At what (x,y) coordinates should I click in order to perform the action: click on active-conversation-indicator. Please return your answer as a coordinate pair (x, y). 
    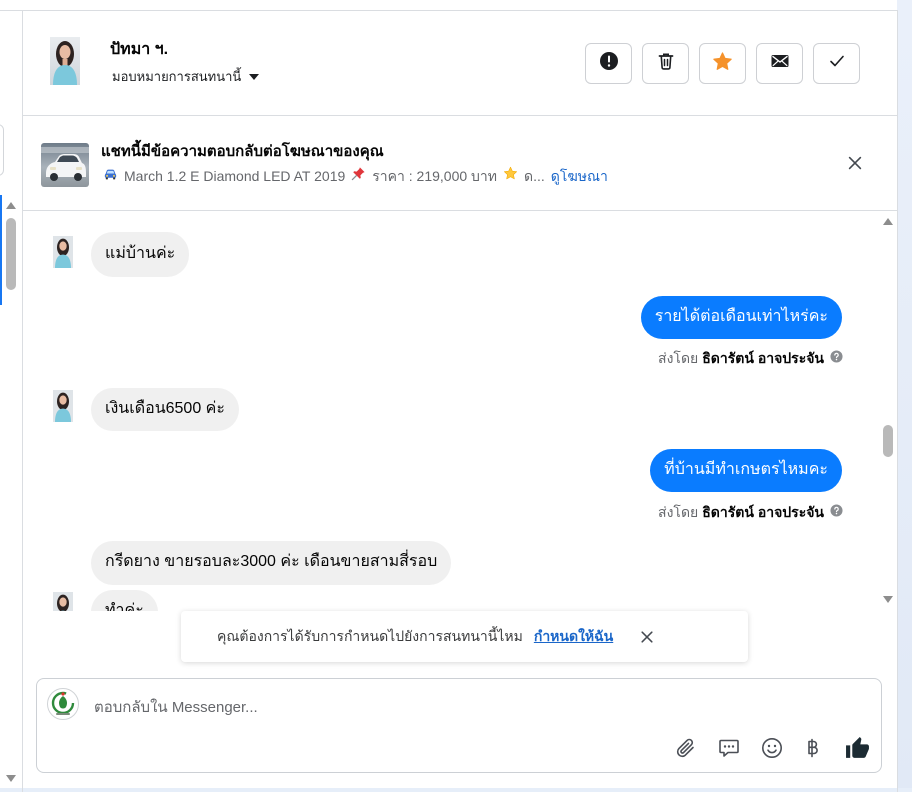
    Looking at the image, I should click on (1, 250).